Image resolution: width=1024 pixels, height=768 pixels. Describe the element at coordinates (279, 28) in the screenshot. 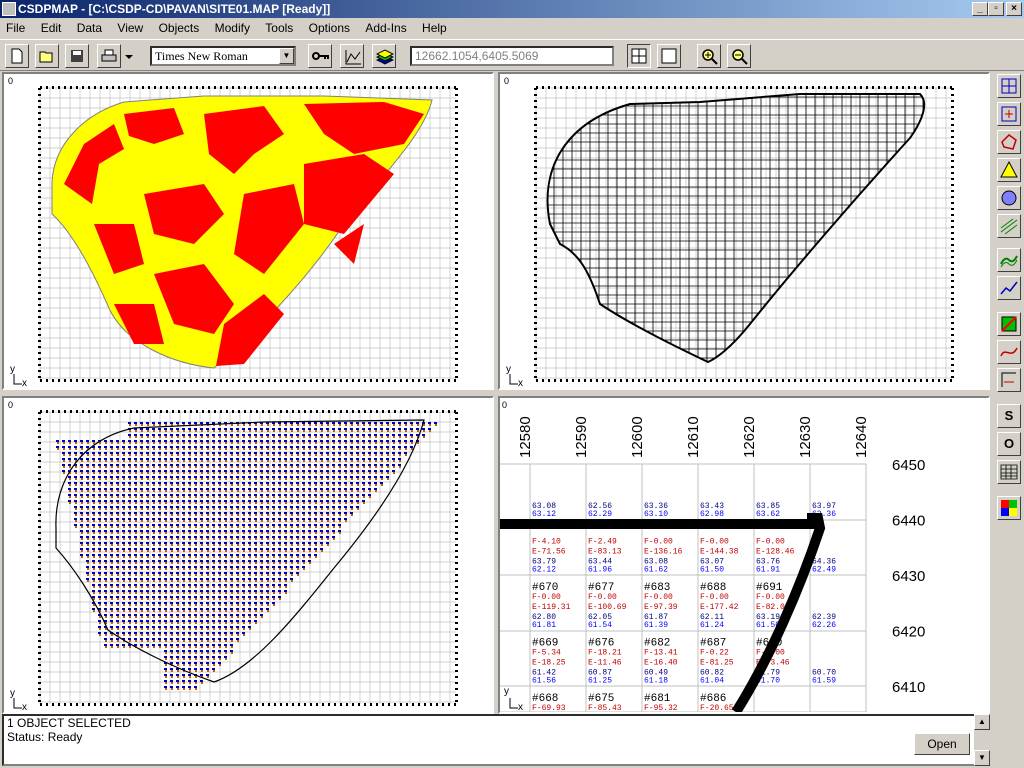

I see `menu-tools: Tools` at that location.